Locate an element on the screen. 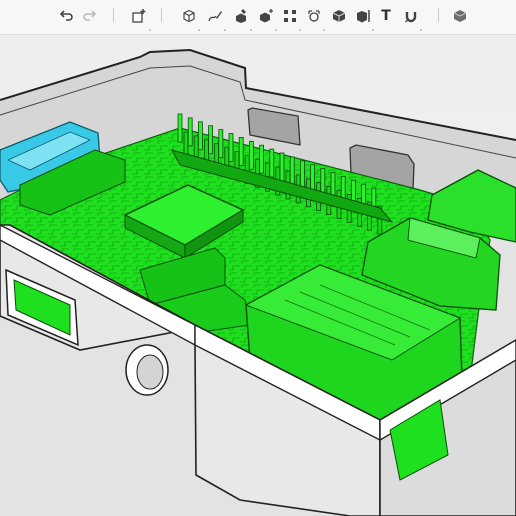 The image size is (516, 516). measure-button is located at coordinates (363, 16).